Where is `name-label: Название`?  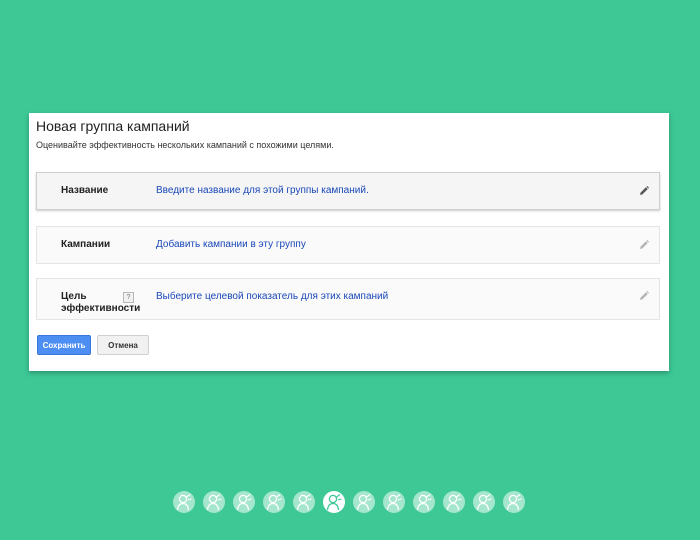 name-label: Название is located at coordinates (85, 190).